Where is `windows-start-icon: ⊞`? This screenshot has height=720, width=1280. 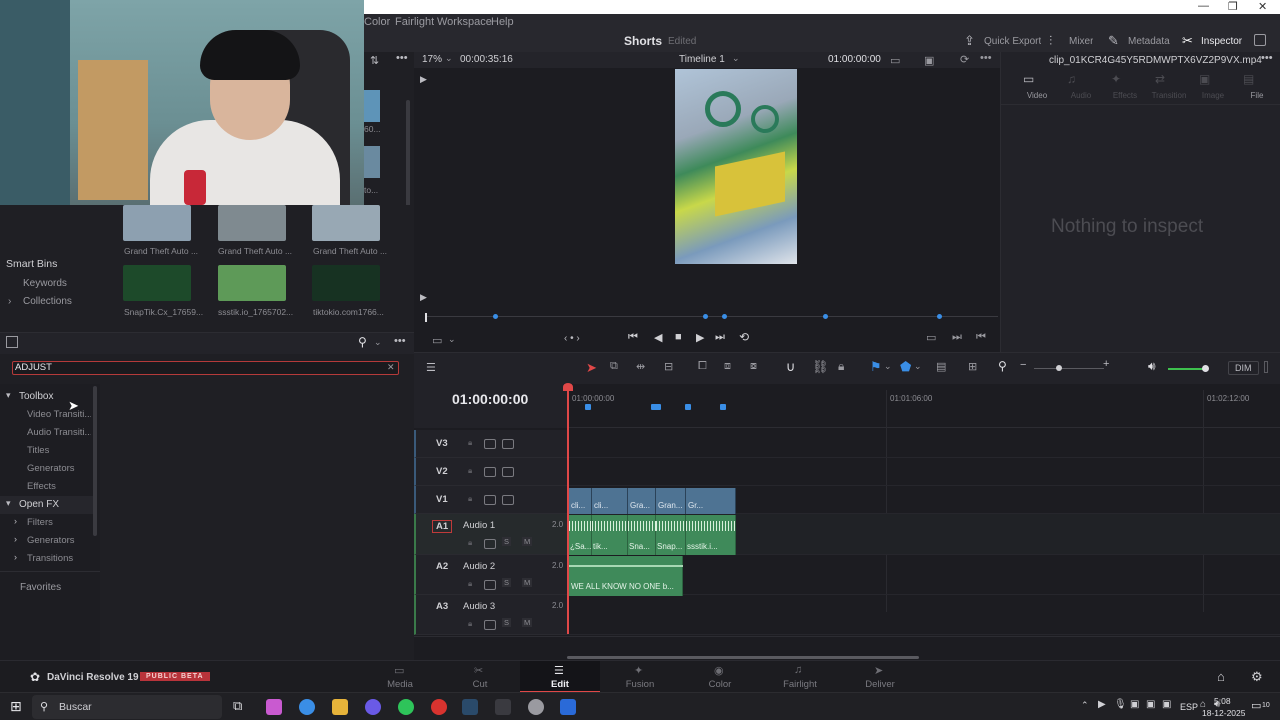
windows-start-icon: ⊞ is located at coordinates (16, 706).